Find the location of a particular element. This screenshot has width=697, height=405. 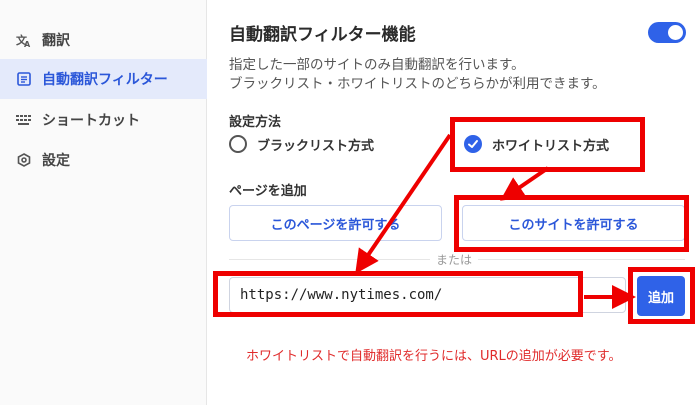

radio-blacklist: ブラックリスト方式 is located at coordinates (301, 144).